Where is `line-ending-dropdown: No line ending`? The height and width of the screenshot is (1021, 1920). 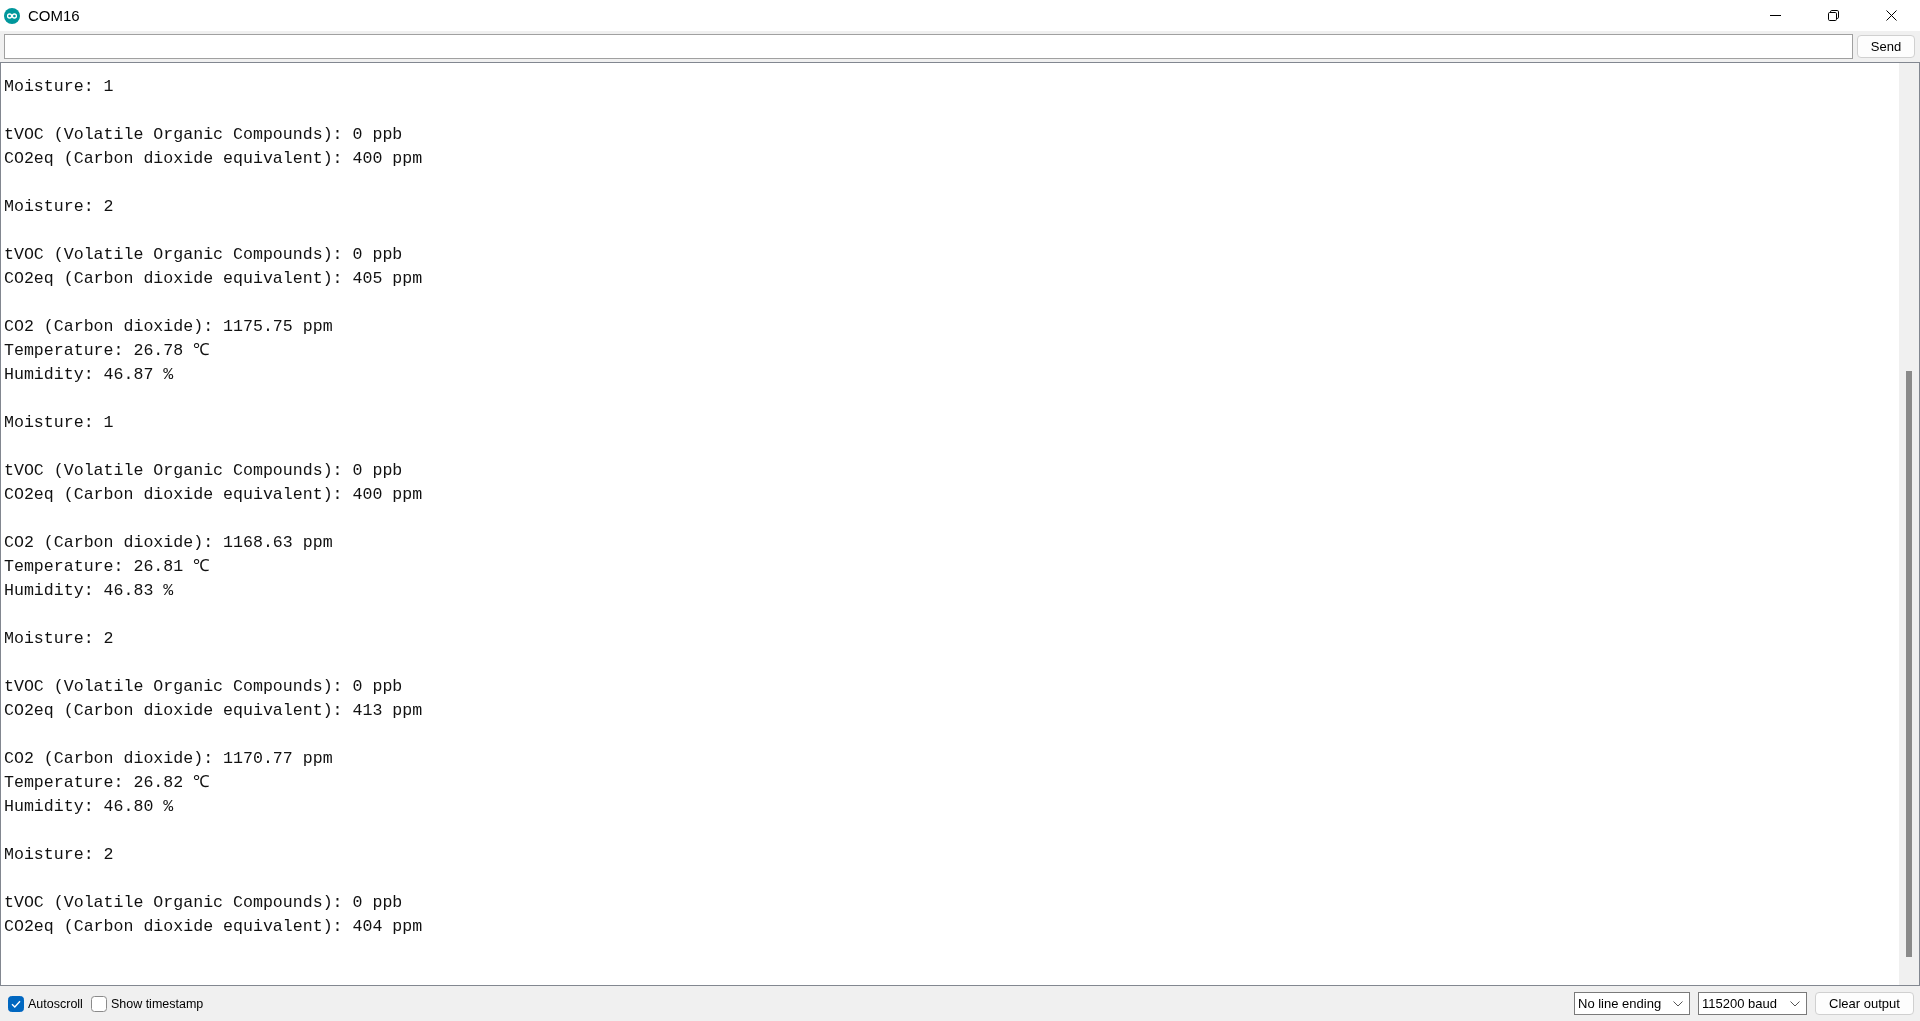
line-ending-dropdown: No line ending is located at coordinates (1632, 1003).